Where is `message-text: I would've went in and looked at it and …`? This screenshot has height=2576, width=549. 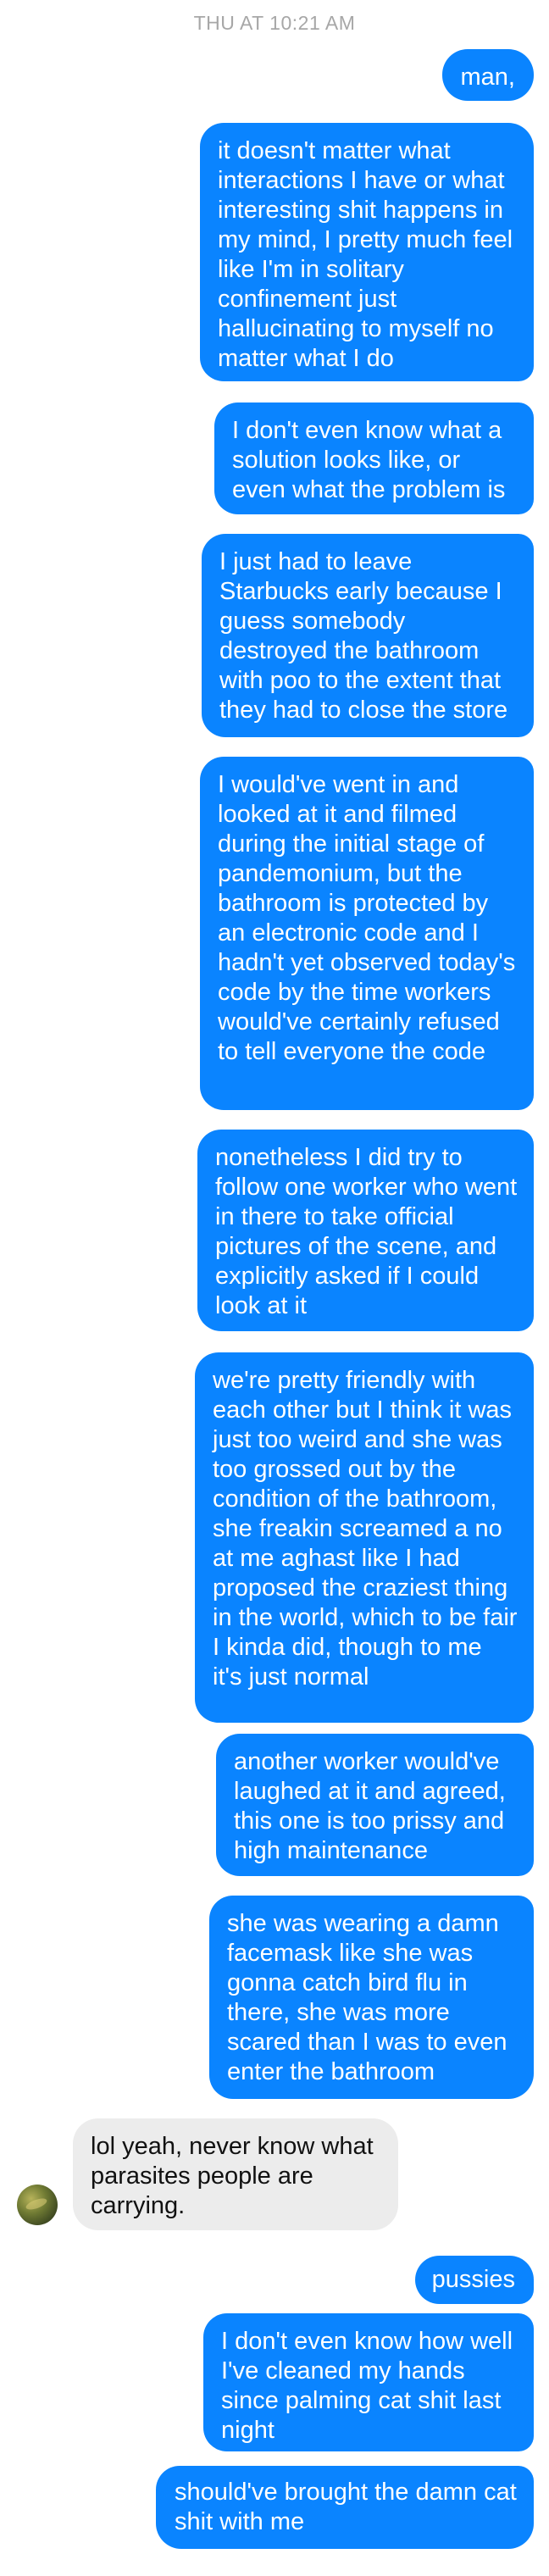 message-text: I would've went in and looked at it and … is located at coordinates (367, 918).